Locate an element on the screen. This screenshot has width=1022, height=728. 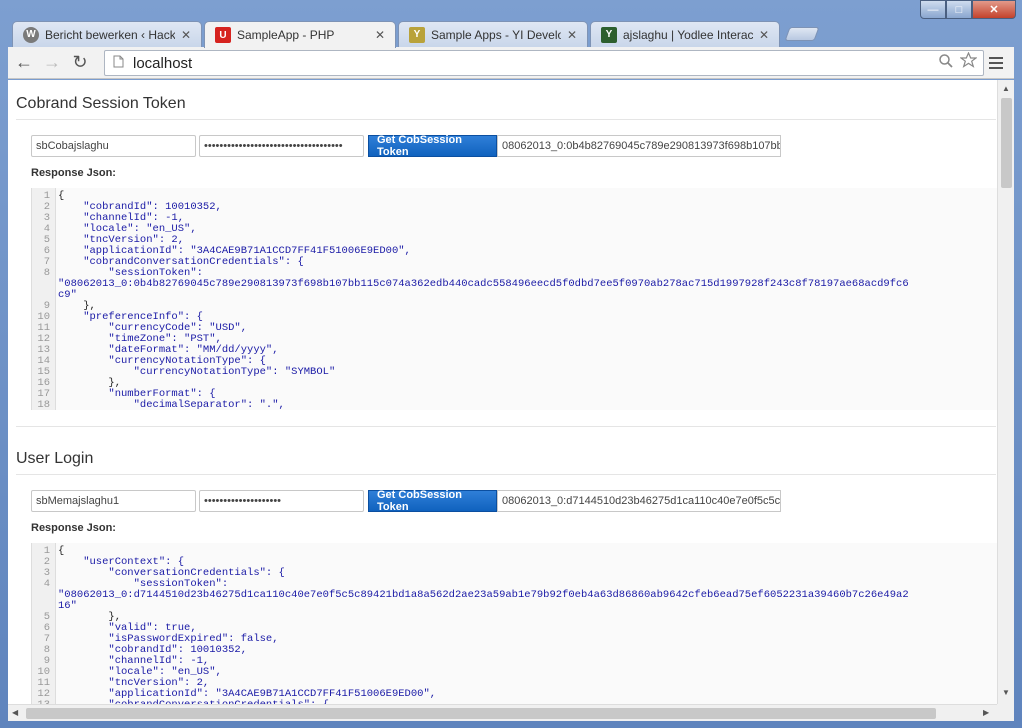
tab-title: Bericht bewerken ‹ Hack d is located at coordinates (110, 34).